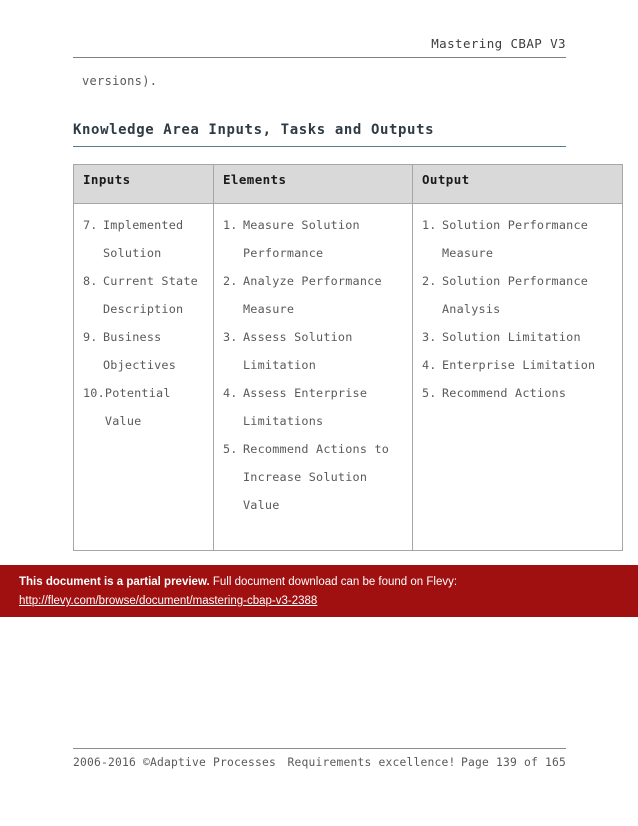  I want to click on list-item: 3. Assess Solution Limitation, so click(313, 351).